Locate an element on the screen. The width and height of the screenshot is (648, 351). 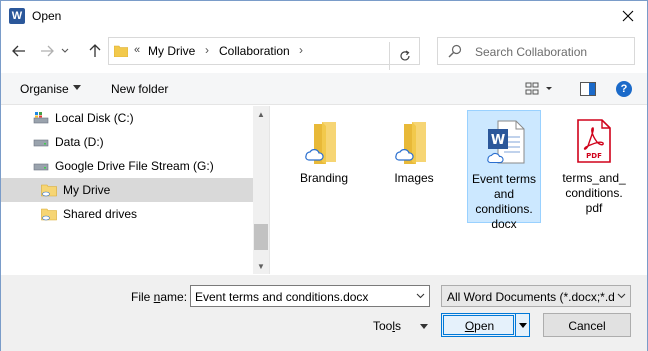
refresh-button is located at coordinates (404, 56).